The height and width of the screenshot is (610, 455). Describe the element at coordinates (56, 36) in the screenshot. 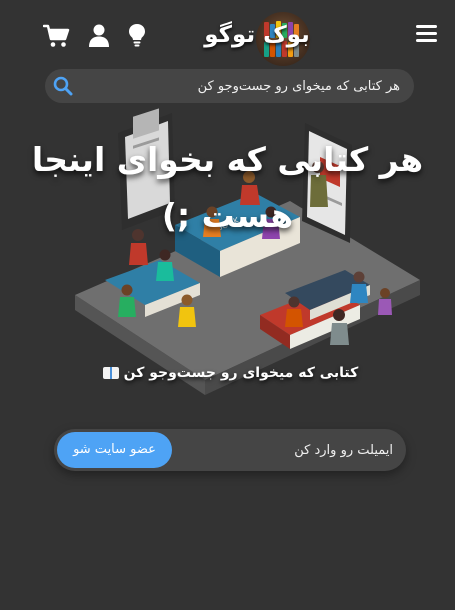

I see `cart-icon` at that location.